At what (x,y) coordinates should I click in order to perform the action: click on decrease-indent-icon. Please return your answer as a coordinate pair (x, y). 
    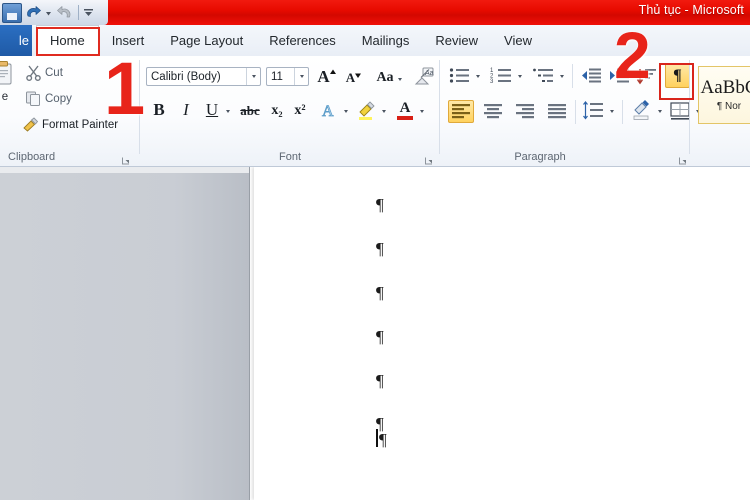
    Looking at the image, I should click on (591, 75).